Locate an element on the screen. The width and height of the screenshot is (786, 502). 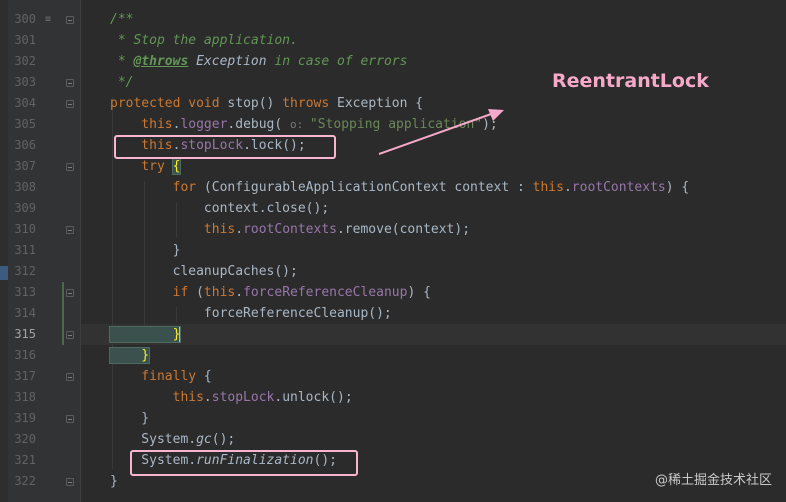
arrow-shaft is located at coordinates (436, 133).